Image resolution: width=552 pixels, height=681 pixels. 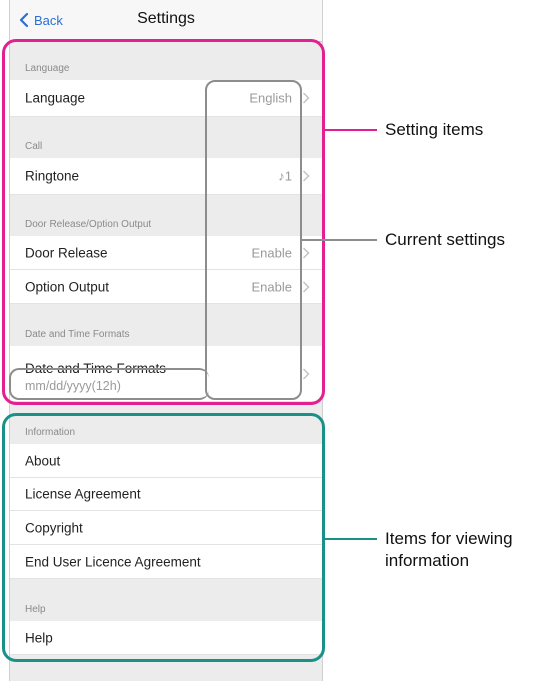 I want to click on navigation-bar: Back Settings, so click(x=166, y=21).